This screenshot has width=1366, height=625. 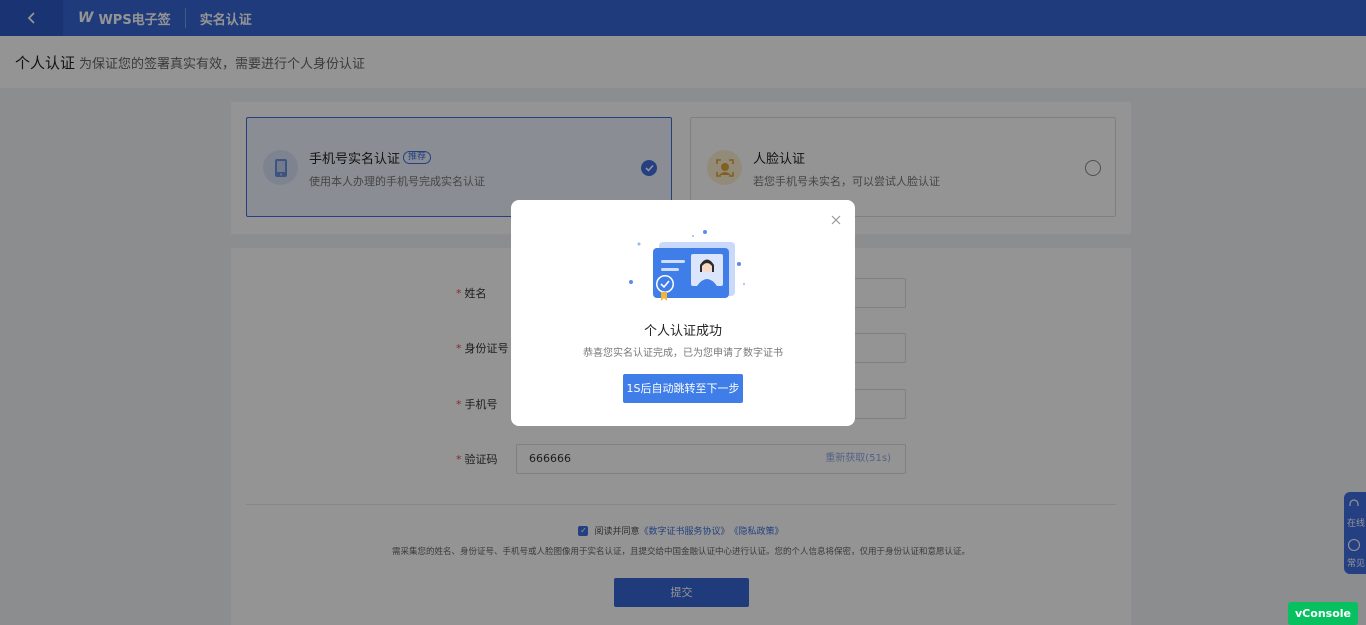 What do you see at coordinates (836, 221) in the screenshot?
I see `close-icon` at bounding box center [836, 221].